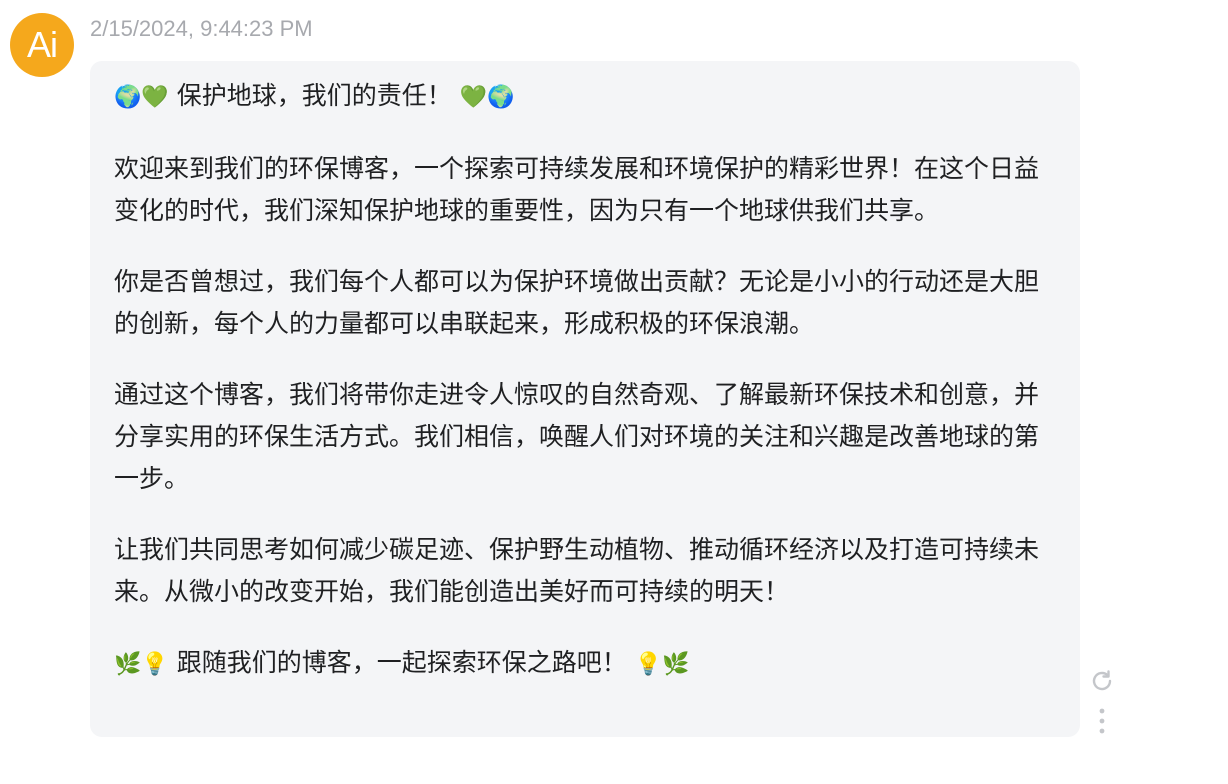 The width and height of the screenshot is (1228, 784). Describe the element at coordinates (201, 28) in the screenshot. I see `message-timestamp: 2/15/2024, 9:44:23 PM` at that location.